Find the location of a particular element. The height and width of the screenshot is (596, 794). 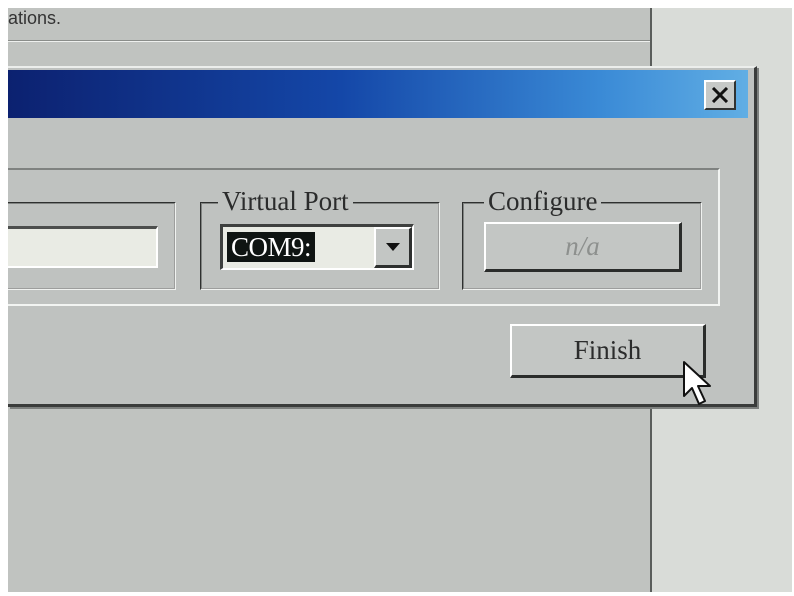

virtual-port-label: Virtual Port is located at coordinates (285, 201).